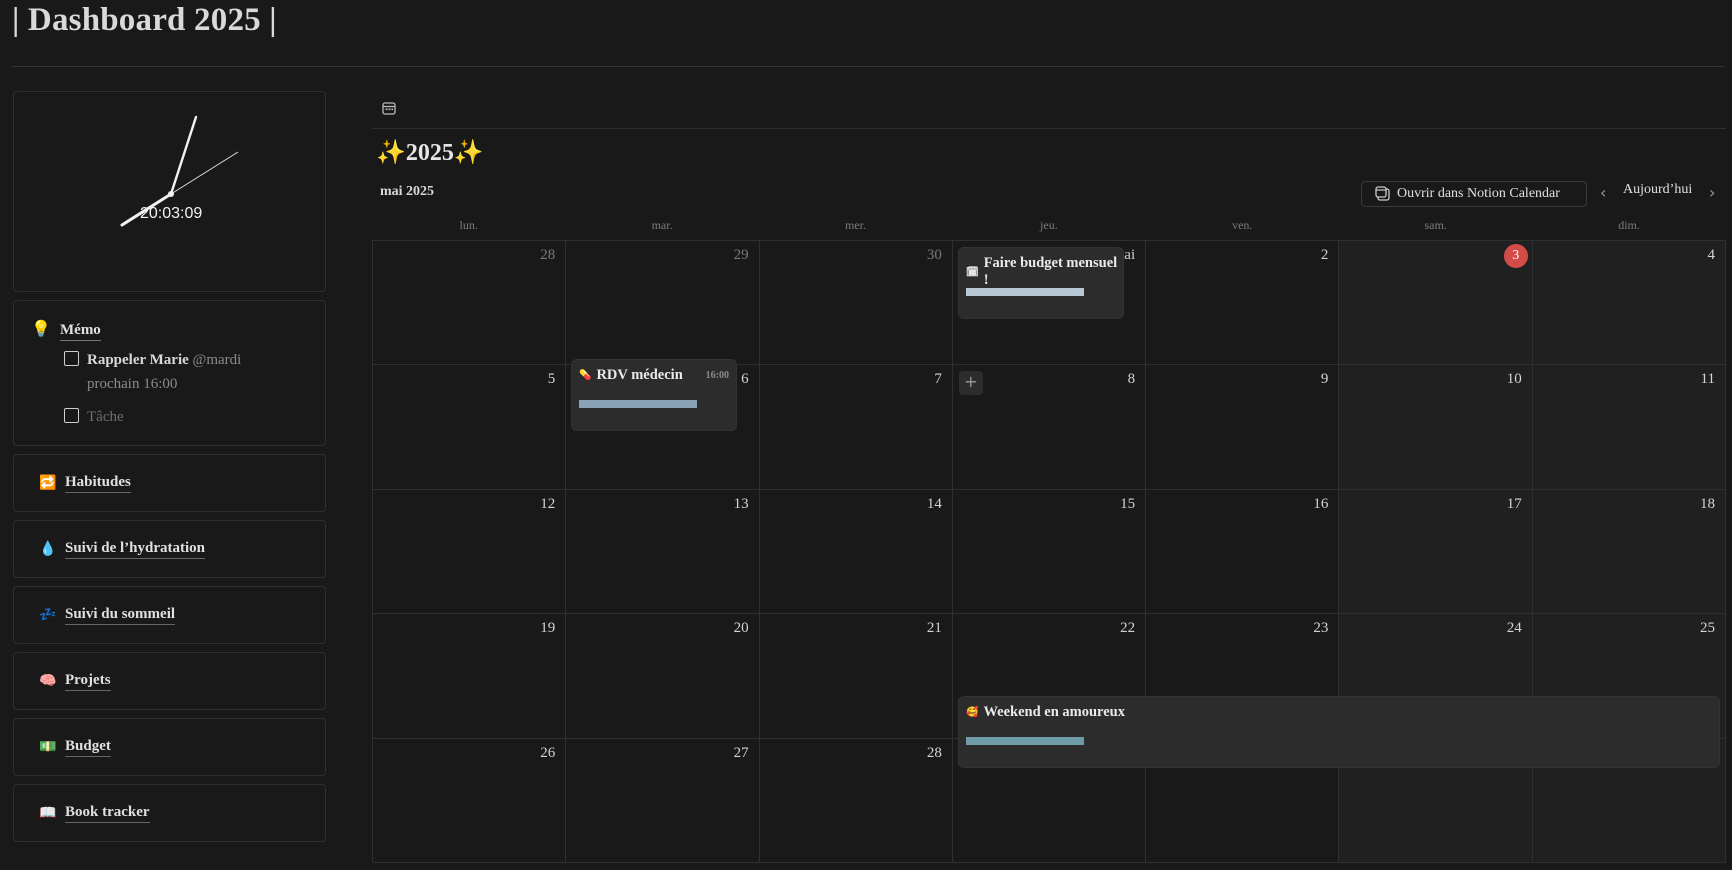 This screenshot has width=1732, height=870. I want to click on day-number: 8, so click(1131, 379).